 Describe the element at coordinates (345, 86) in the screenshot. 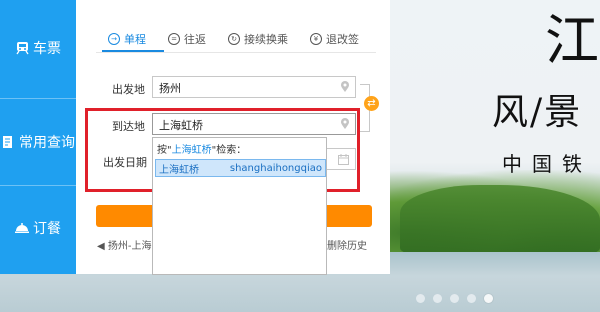

I see `location-pin-icon` at that location.